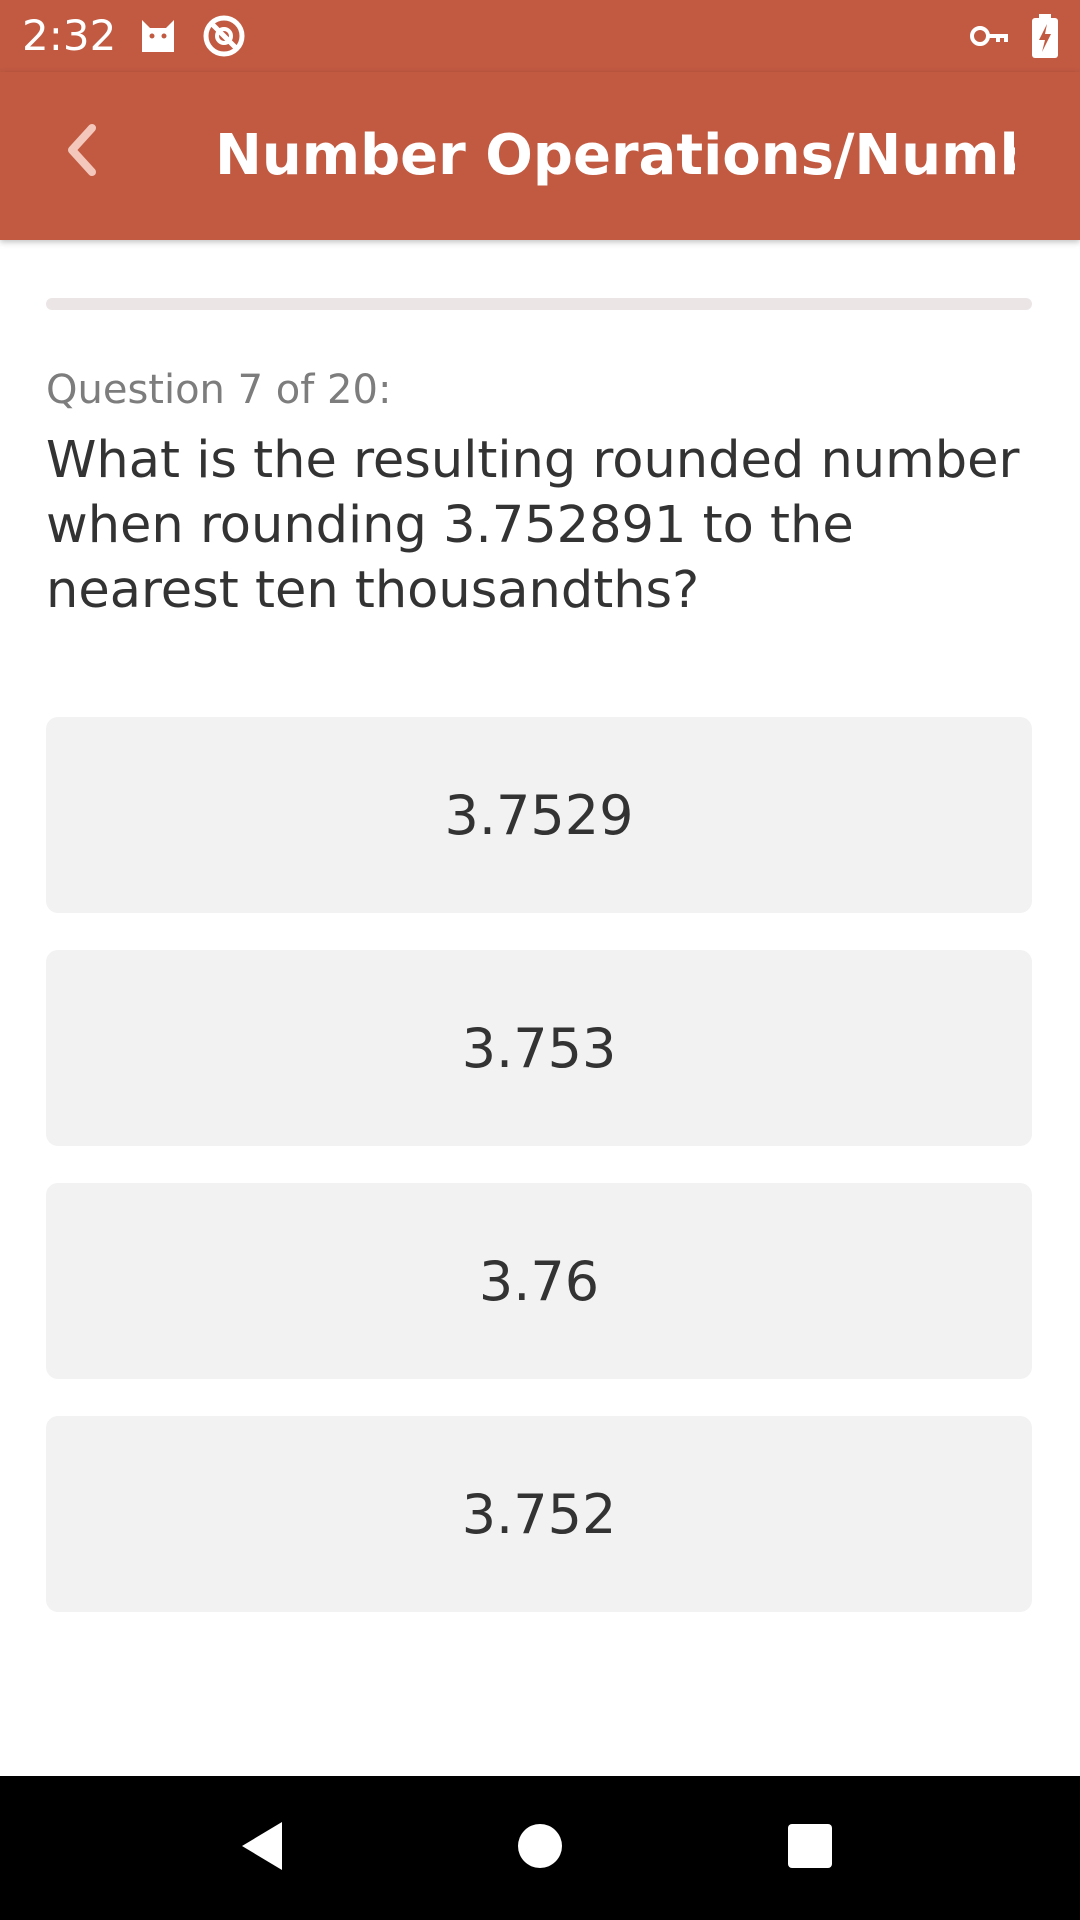 Image resolution: width=1080 pixels, height=1920 pixels. What do you see at coordinates (539, 1281) in the screenshot?
I see `answer-option-3: 3.76` at bounding box center [539, 1281].